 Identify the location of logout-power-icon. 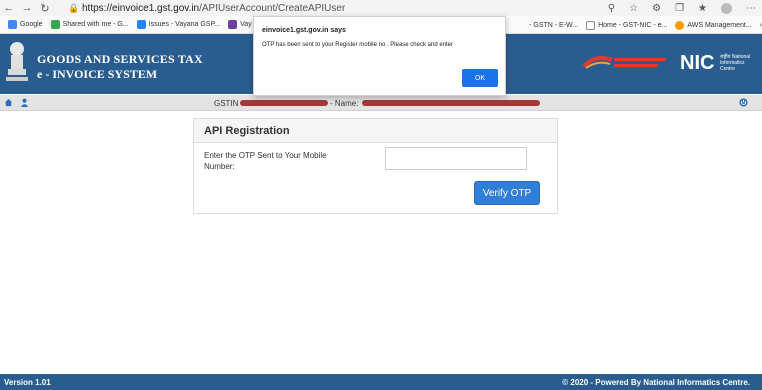
(743, 102).